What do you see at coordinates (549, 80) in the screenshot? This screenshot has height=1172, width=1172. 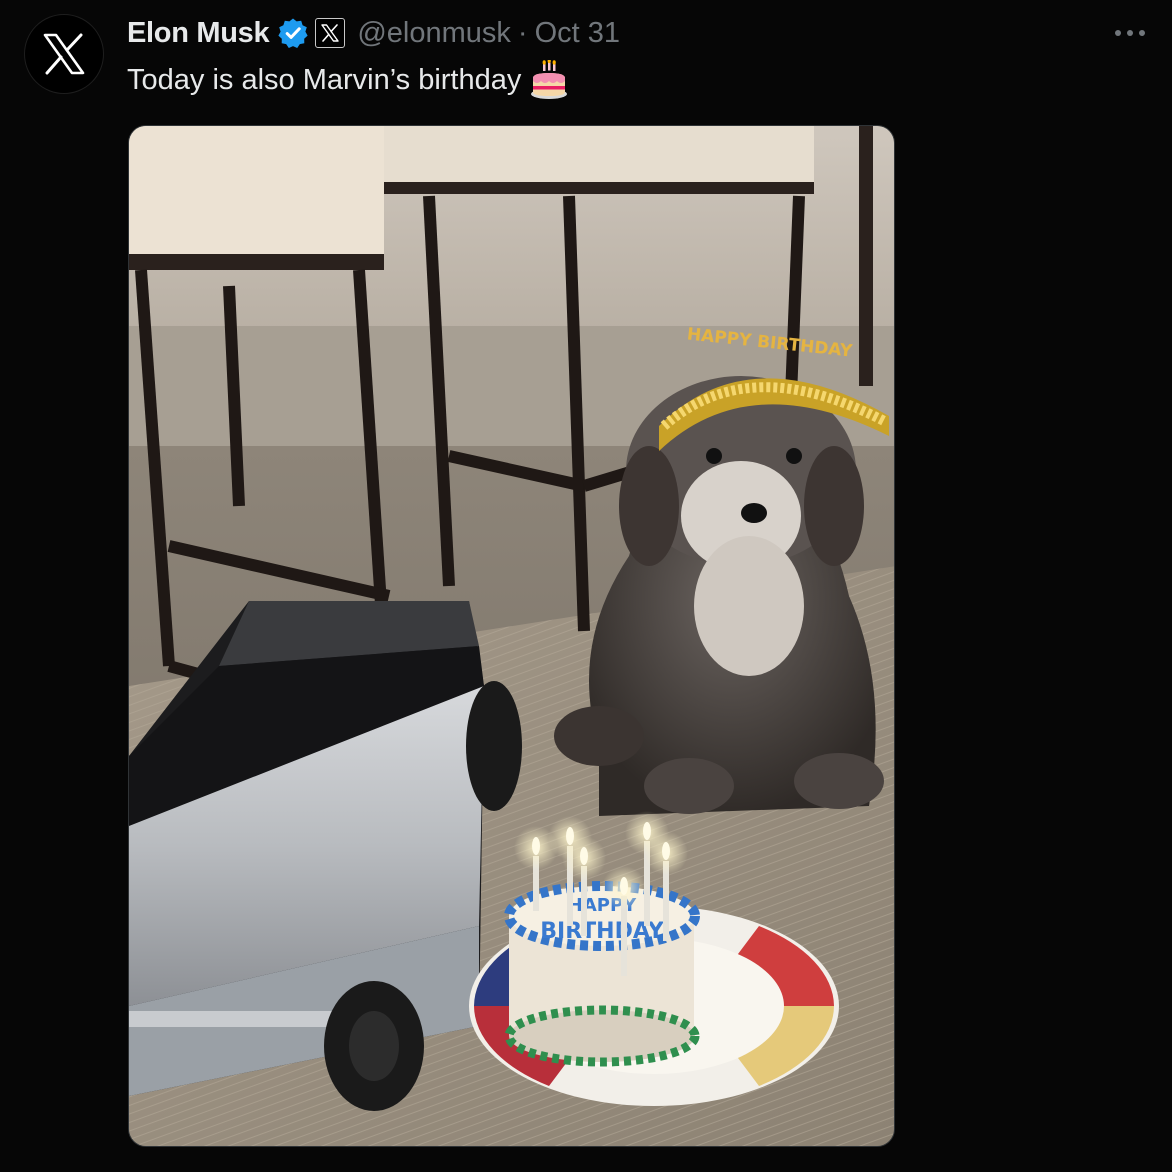 I see `birthday-cake-emoji-icon` at bounding box center [549, 80].